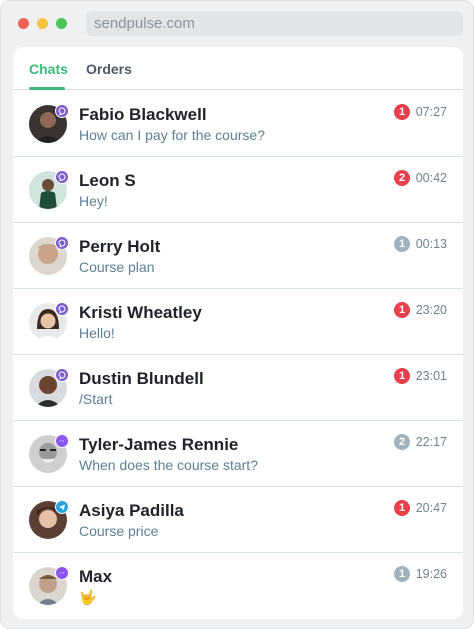 The height and width of the screenshot is (629, 474). I want to click on contact-name: Max, so click(96, 576).